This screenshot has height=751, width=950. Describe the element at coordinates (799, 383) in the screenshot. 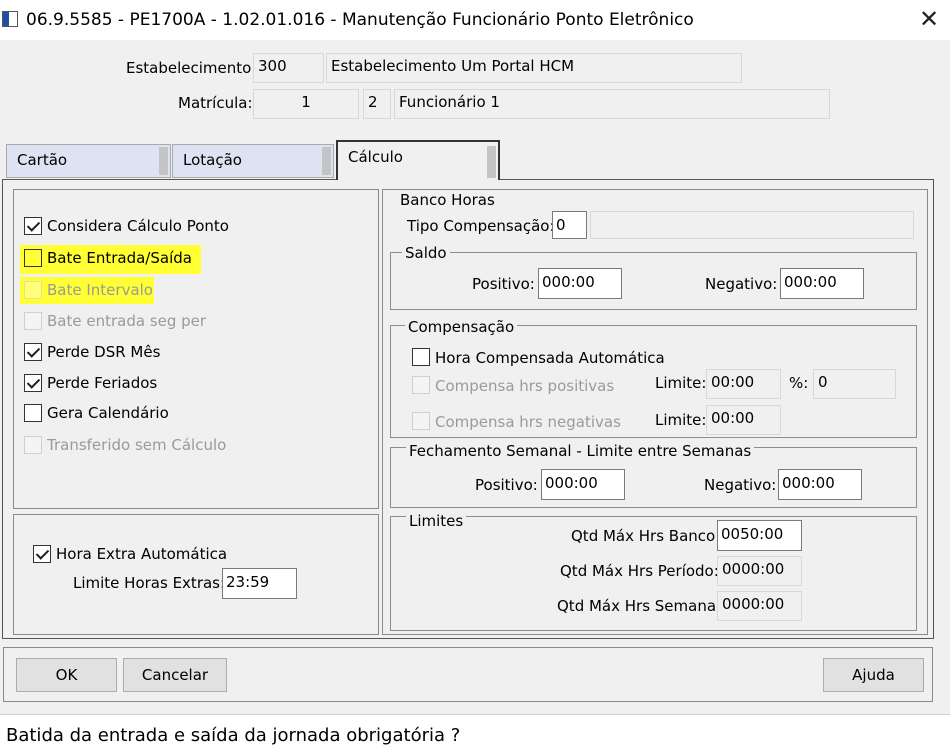

I see `percent-label: %:` at that location.